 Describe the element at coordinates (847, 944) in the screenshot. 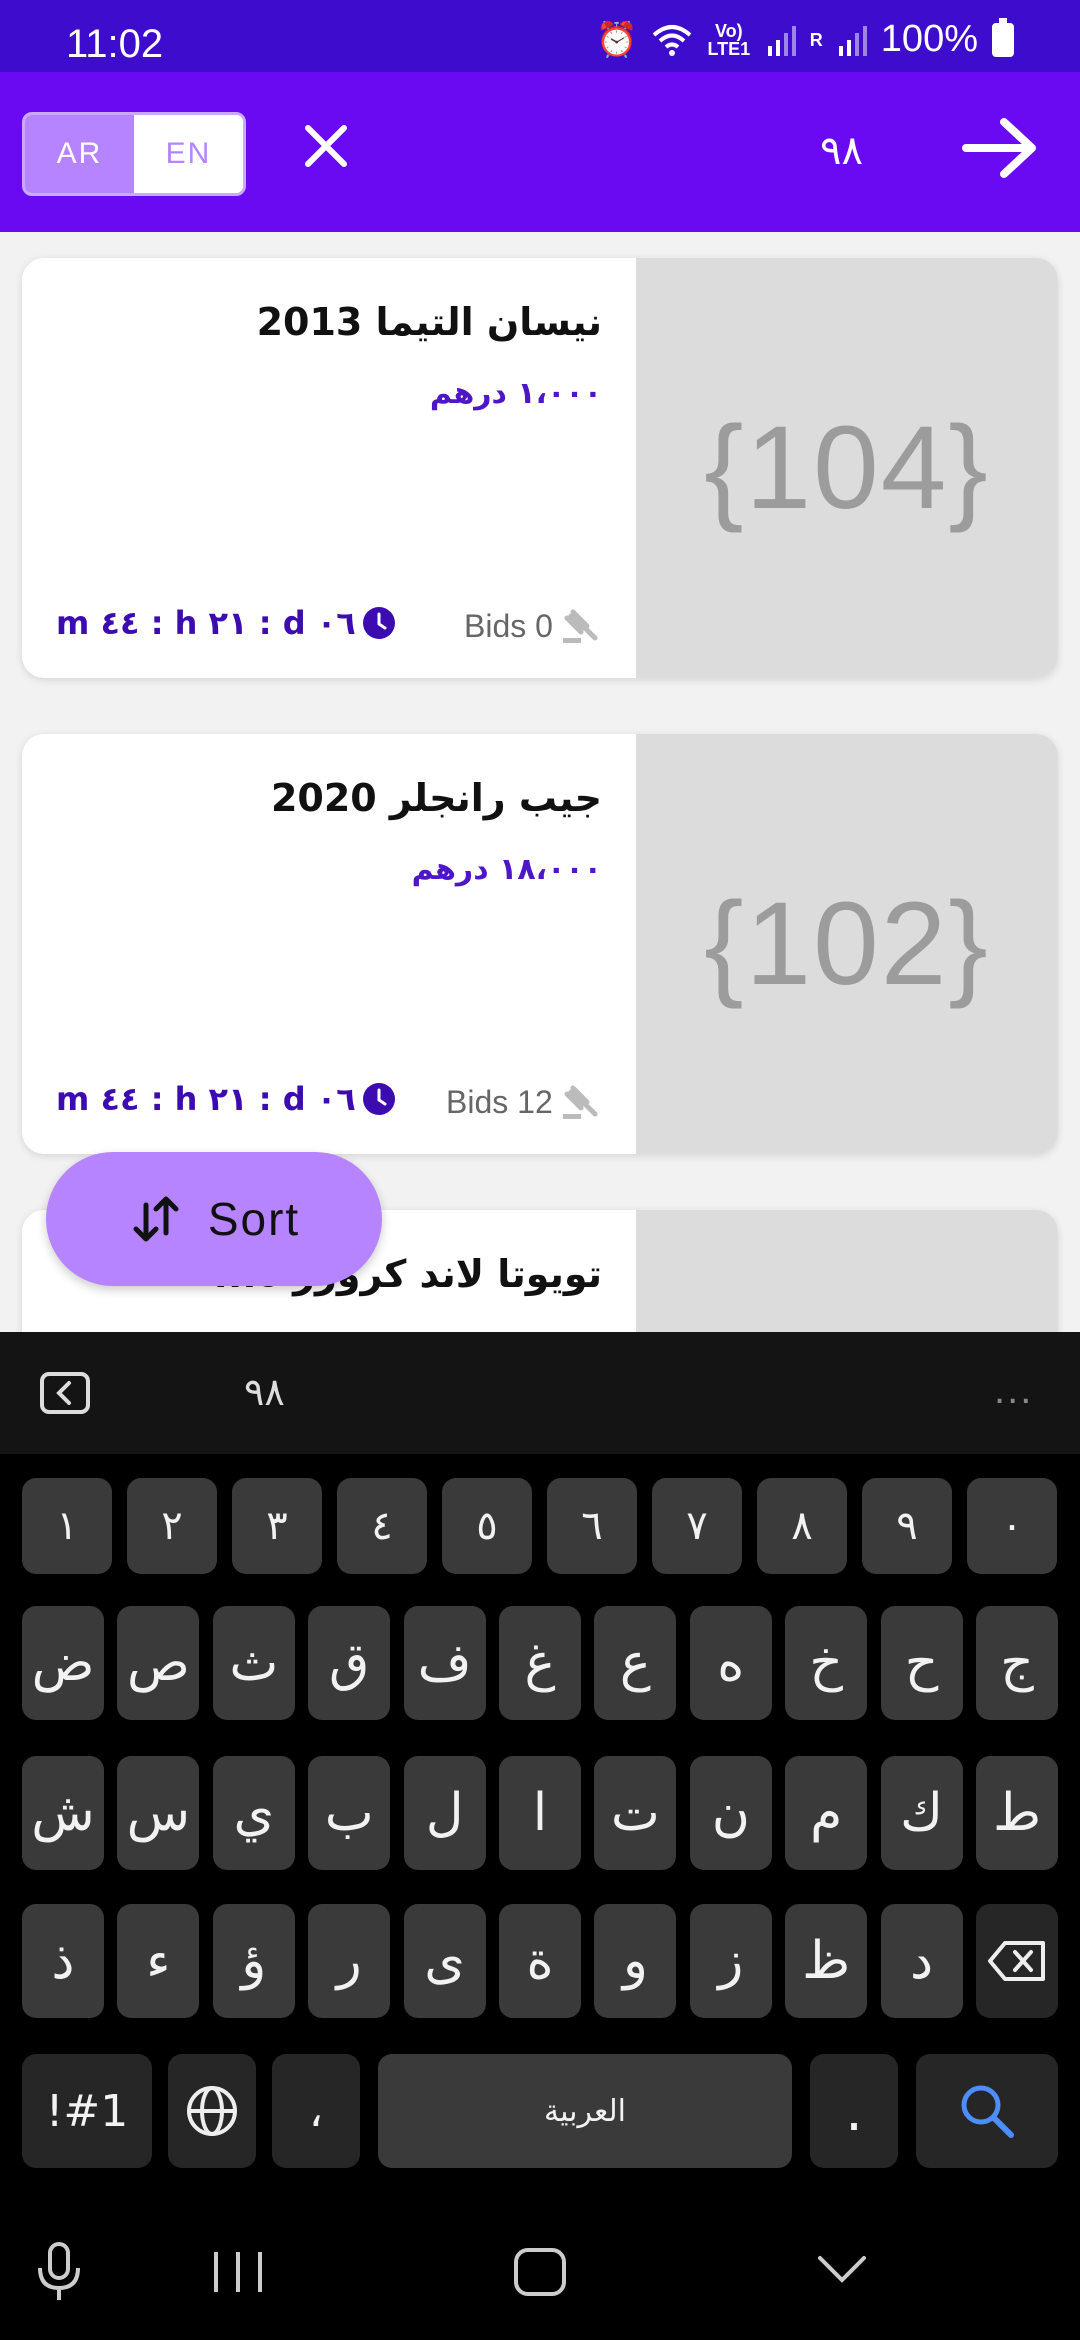

I see `listing-image: {102}` at that location.